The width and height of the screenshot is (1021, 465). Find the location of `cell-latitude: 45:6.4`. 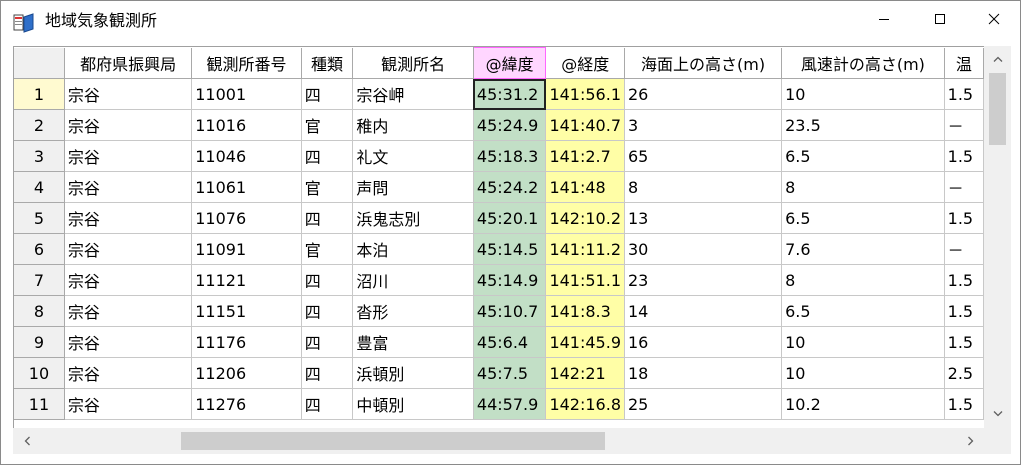

cell-latitude: 45:6.4 is located at coordinates (510, 342).